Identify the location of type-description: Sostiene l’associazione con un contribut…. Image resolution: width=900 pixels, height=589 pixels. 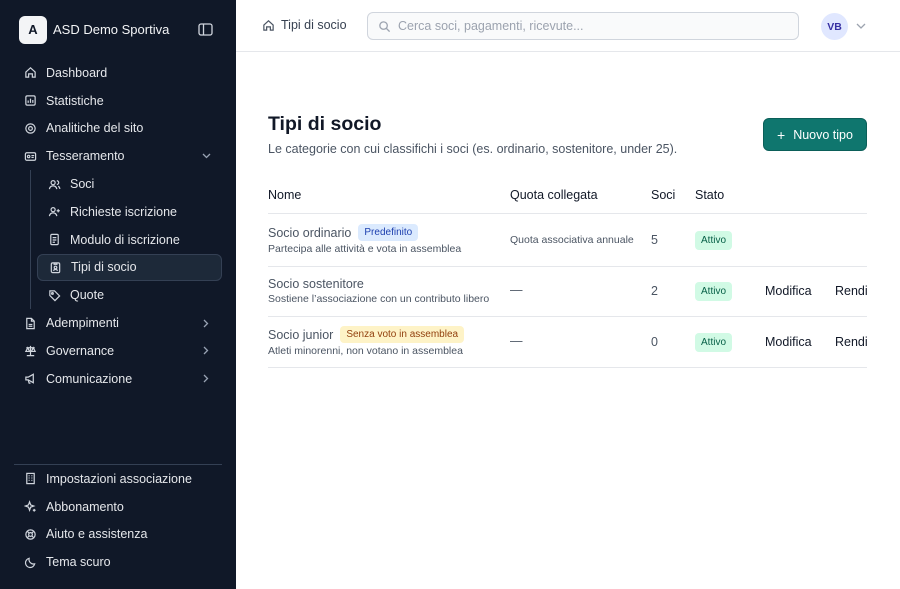
(379, 299).